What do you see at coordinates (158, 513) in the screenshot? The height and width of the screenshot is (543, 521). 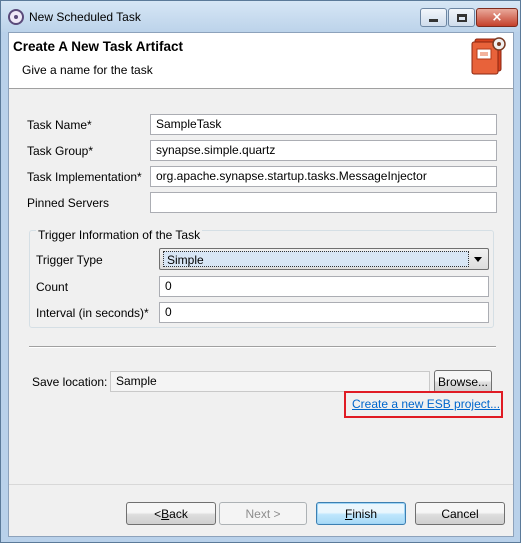 I see `back-label-prefix: <` at bounding box center [158, 513].